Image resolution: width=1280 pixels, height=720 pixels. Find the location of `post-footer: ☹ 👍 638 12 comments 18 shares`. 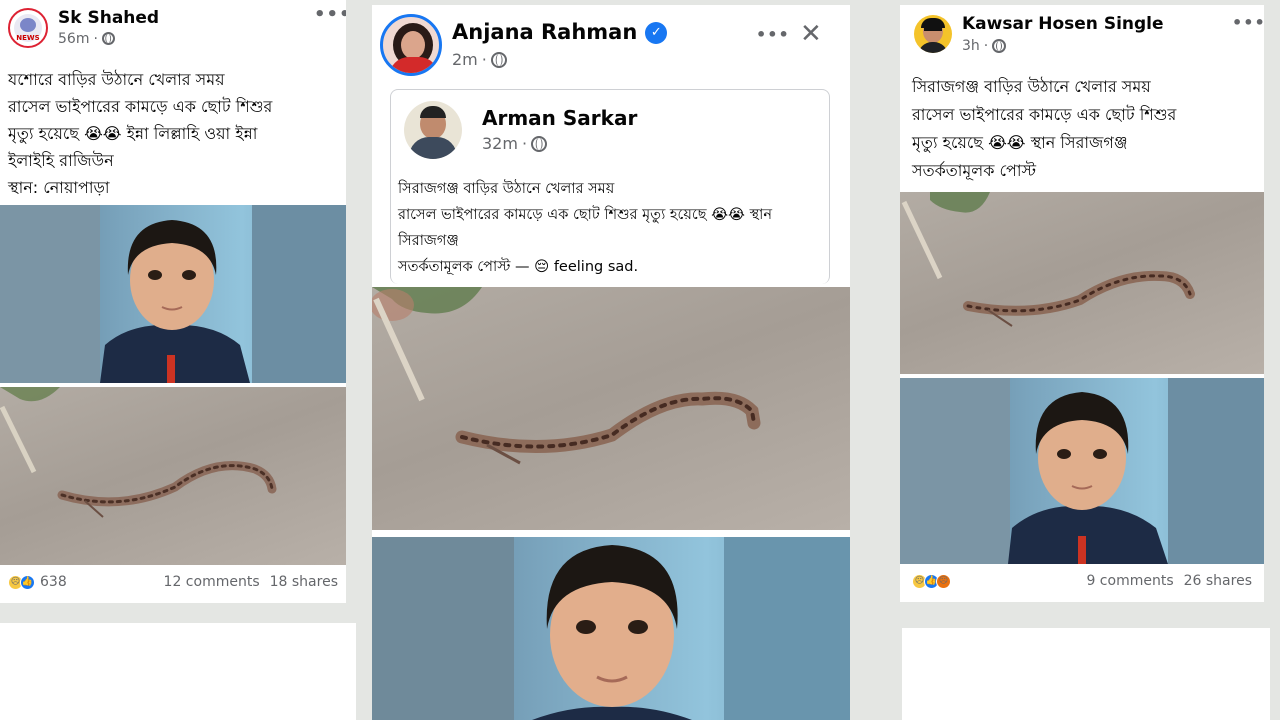

post-footer: ☹ 👍 638 12 comments 18 shares is located at coordinates (173, 582).